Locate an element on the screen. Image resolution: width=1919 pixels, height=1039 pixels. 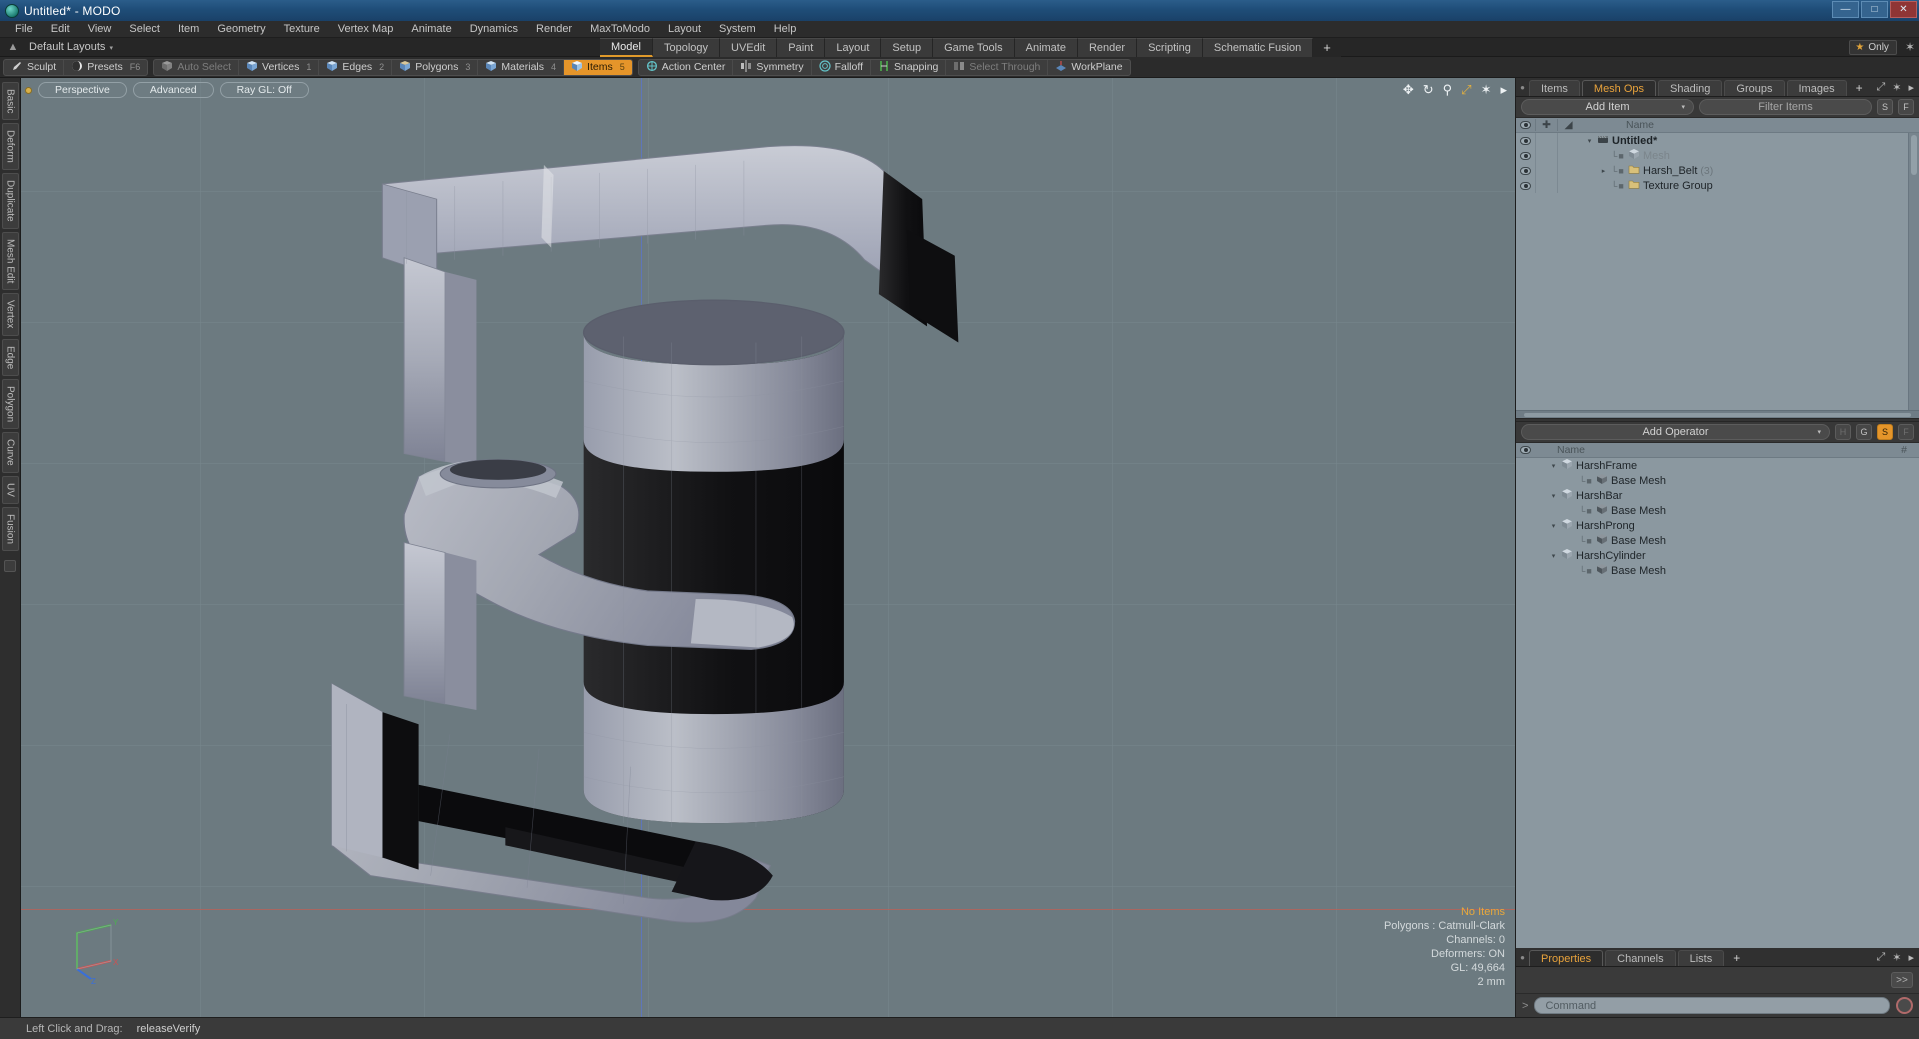
mode-button-symmetry: Symmetry is located at coordinates (772, 67).